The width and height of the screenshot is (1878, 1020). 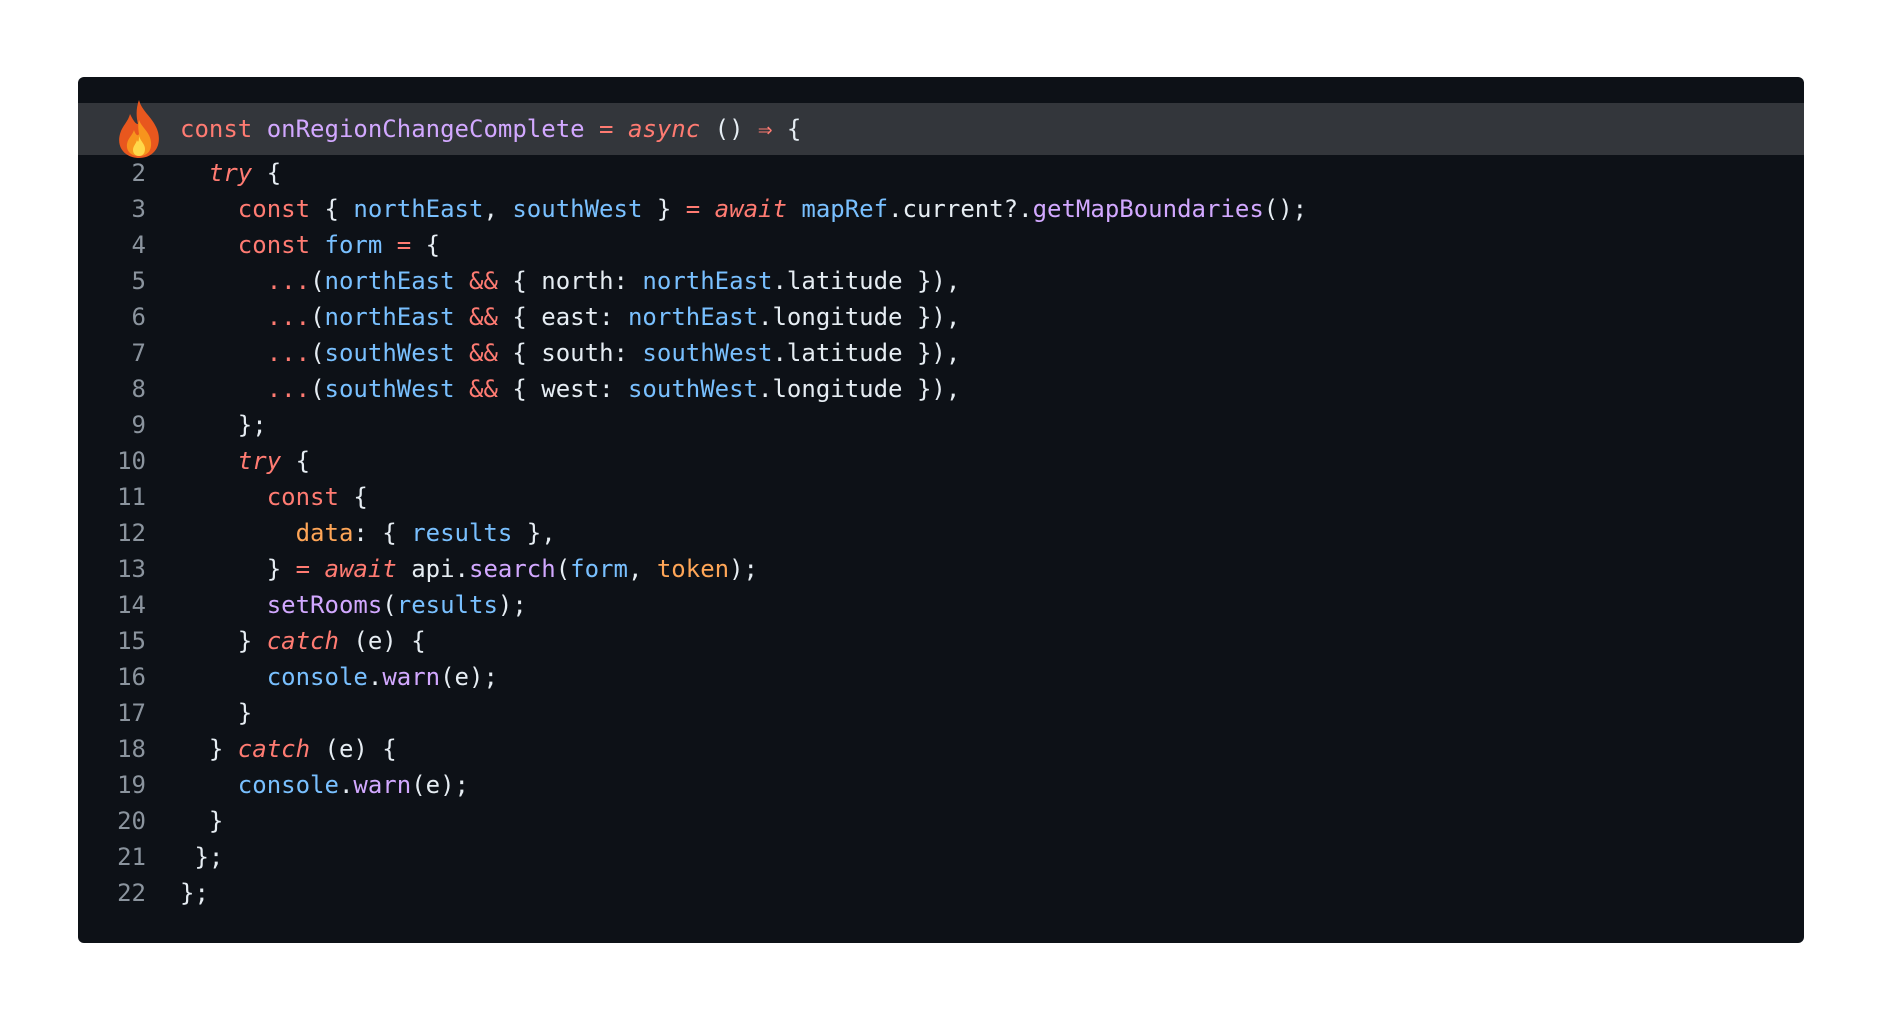 I want to click on code-token: (e) {, so click(x=382, y=641).